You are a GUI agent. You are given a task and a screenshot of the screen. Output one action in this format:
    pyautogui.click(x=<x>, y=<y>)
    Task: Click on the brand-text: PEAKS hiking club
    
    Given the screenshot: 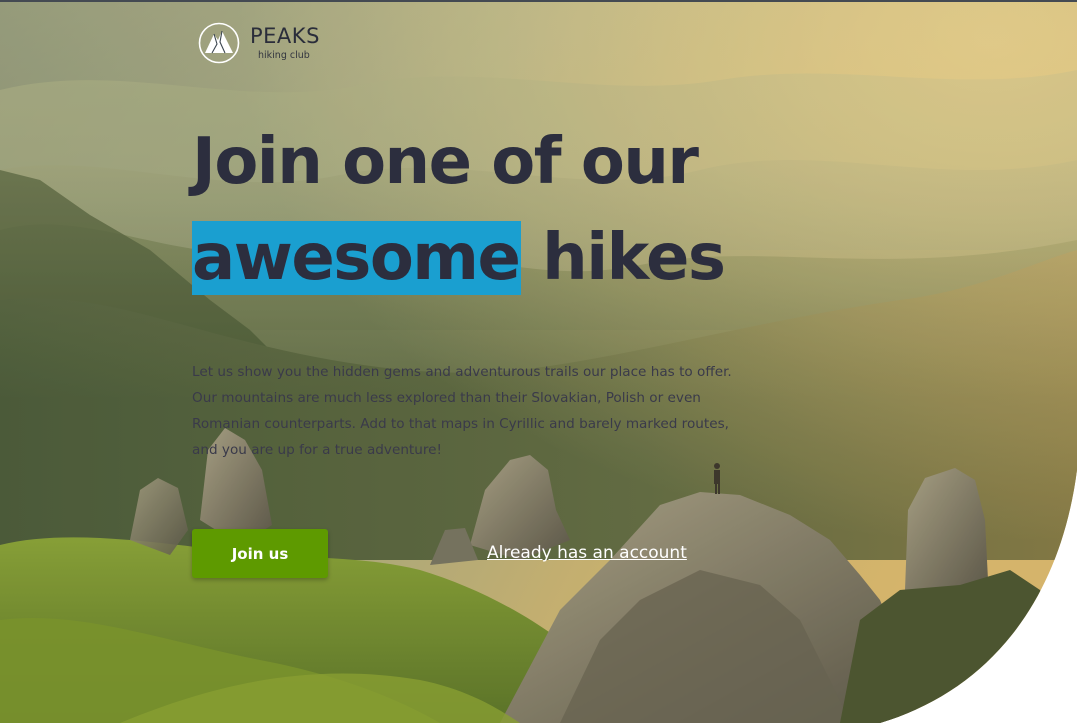 What is the action you would take?
    pyautogui.click(x=285, y=42)
    